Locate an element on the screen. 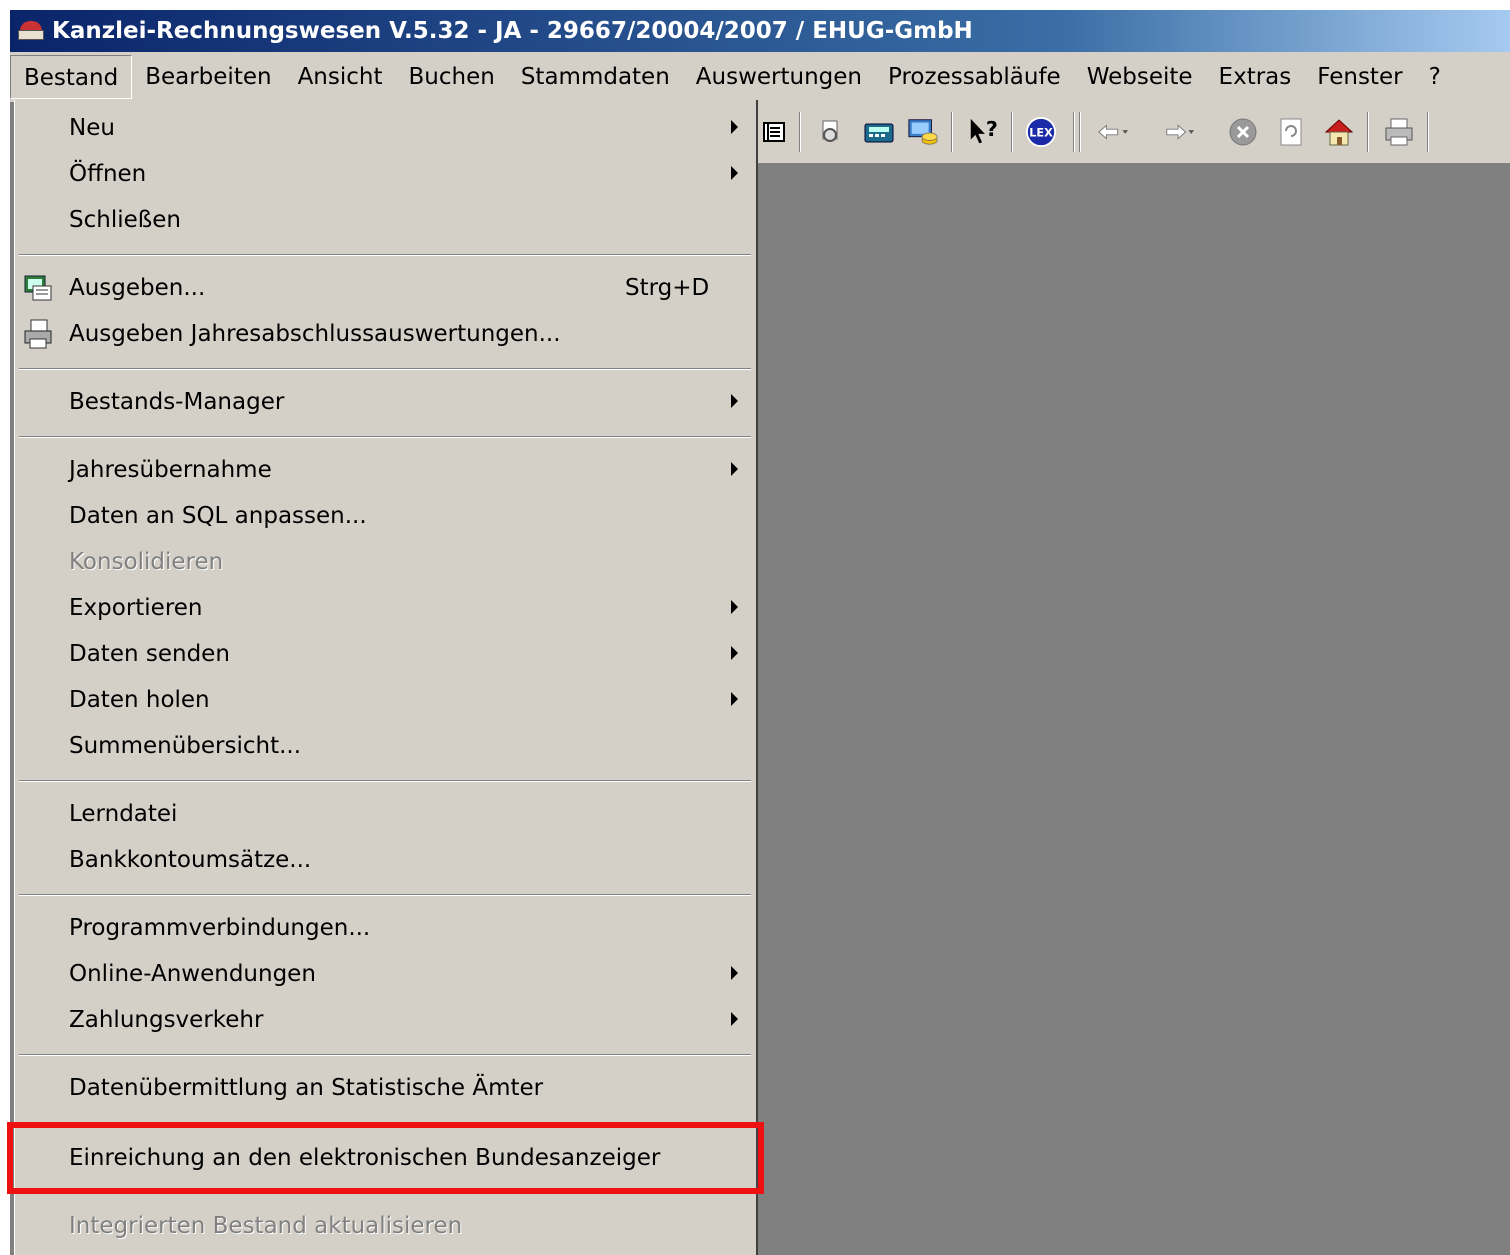 The width and height of the screenshot is (1510, 1255). lex-label: LEX is located at coordinates (1041, 133).